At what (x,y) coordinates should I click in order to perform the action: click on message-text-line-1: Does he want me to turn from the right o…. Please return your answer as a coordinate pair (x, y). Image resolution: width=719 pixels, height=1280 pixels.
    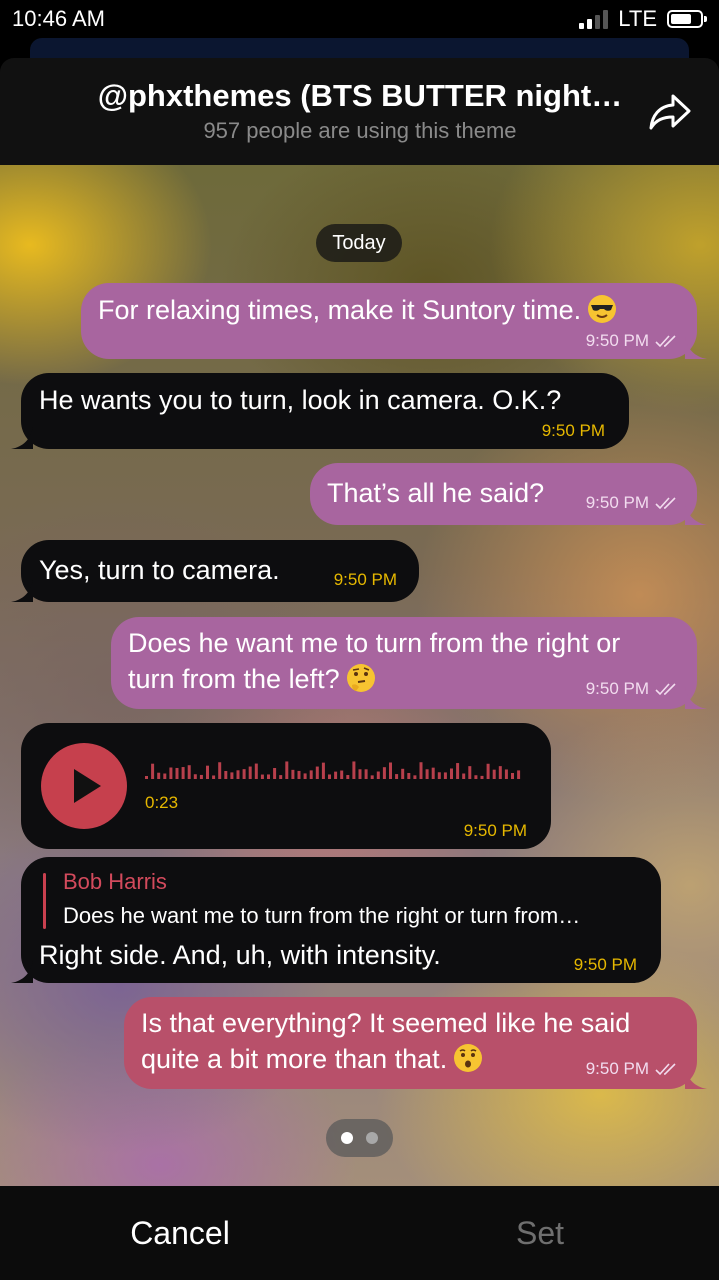
    Looking at the image, I should click on (374, 643).